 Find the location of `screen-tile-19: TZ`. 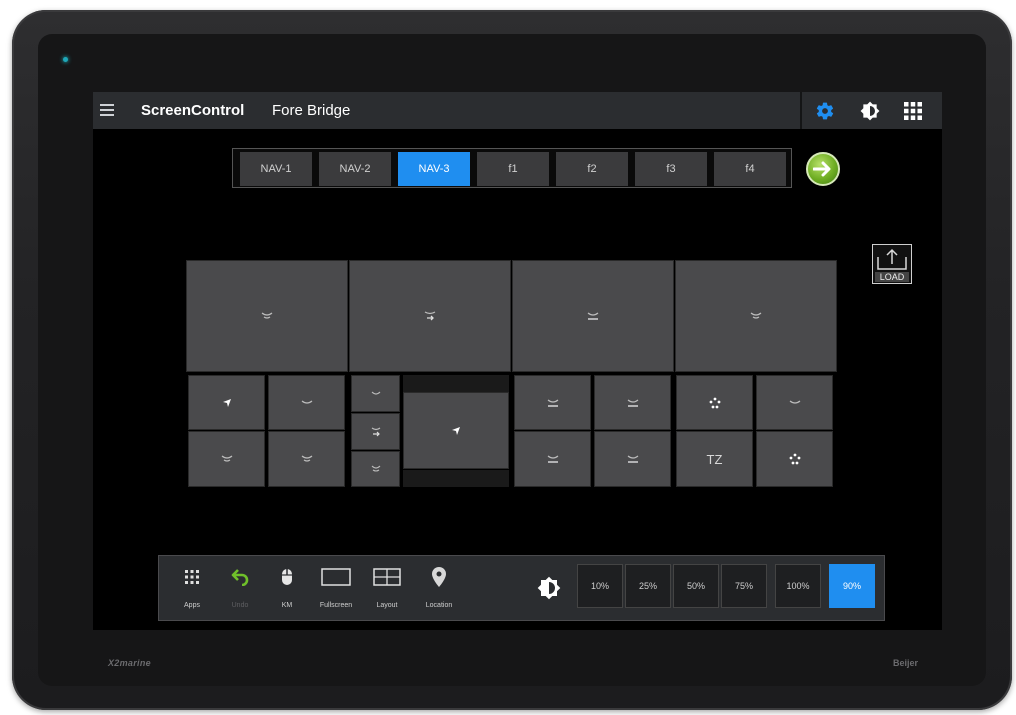

screen-tile-19: TZ is located at coordinates (714, 459).